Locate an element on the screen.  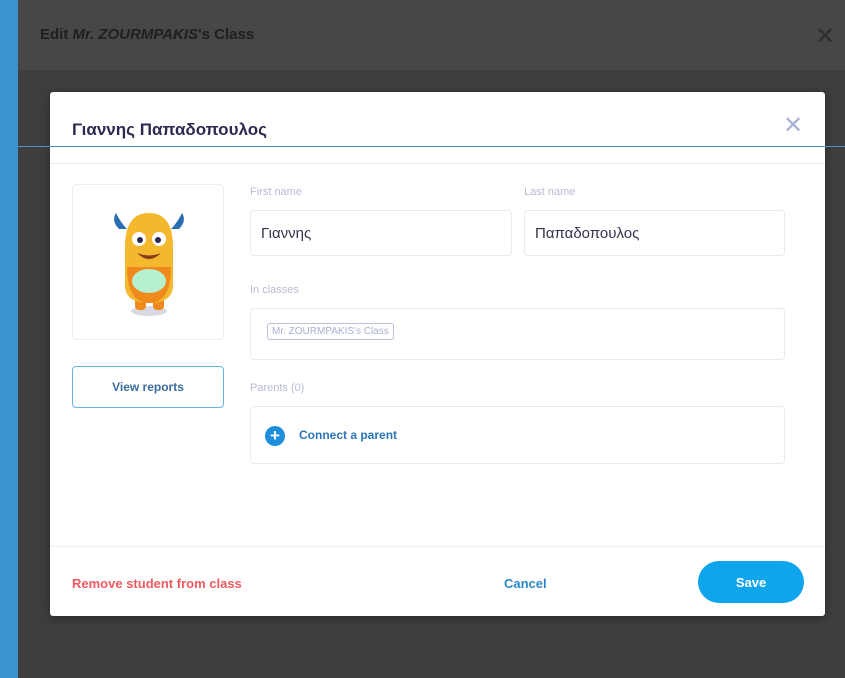
student-name-title: Γιαννης Παπαδοπουλος is located at coordinates (169, 129).